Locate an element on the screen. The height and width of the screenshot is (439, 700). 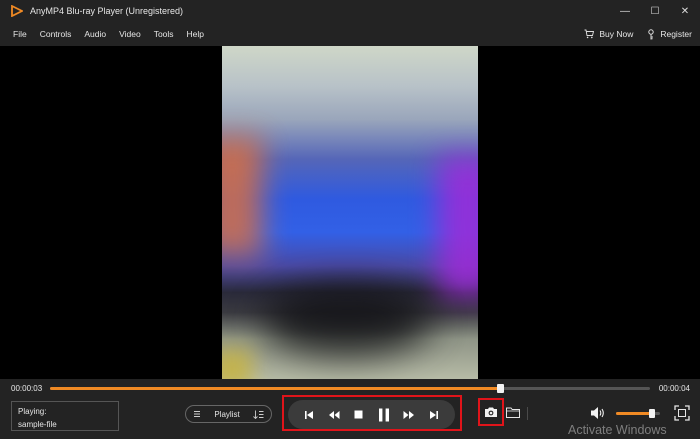
open-folder-button is located at coordinates (513, 412).